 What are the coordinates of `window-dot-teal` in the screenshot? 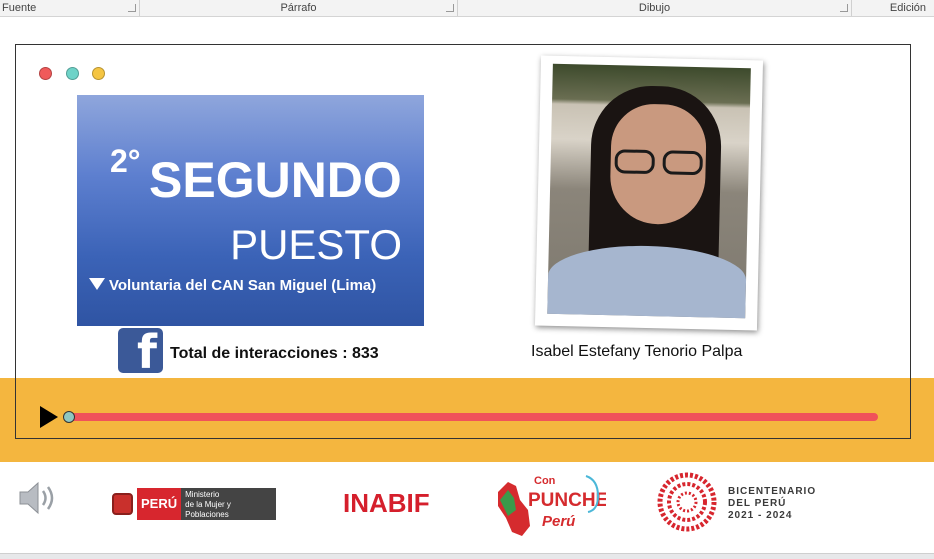 It's located at (72, 73).